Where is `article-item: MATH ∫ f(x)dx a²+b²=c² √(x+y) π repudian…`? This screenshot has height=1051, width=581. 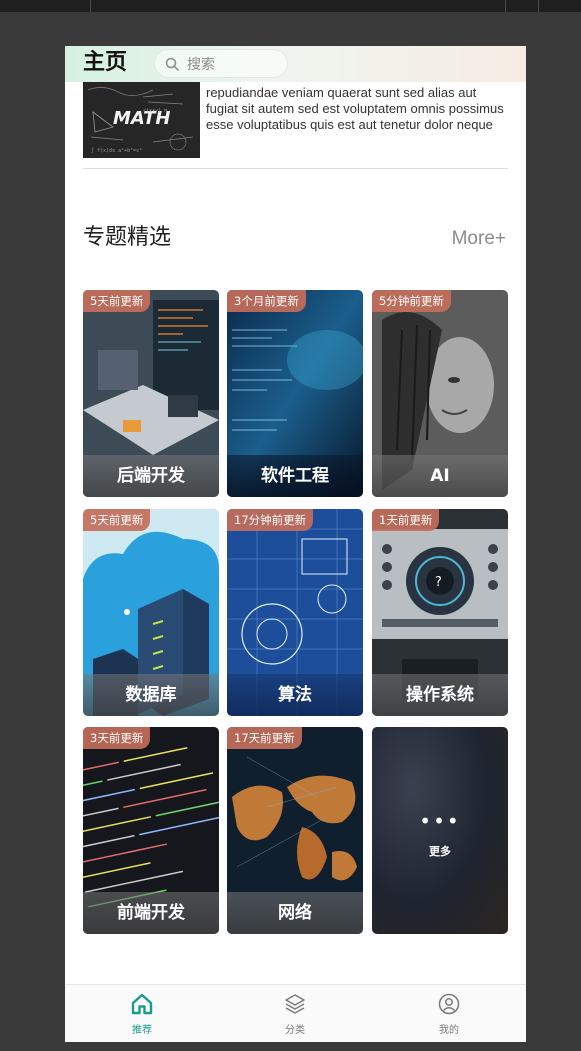
article-item: MATH ∫ f(x)dx a²+b²=c² √(x+y) π repudian… is located at coordinates (295, 120).